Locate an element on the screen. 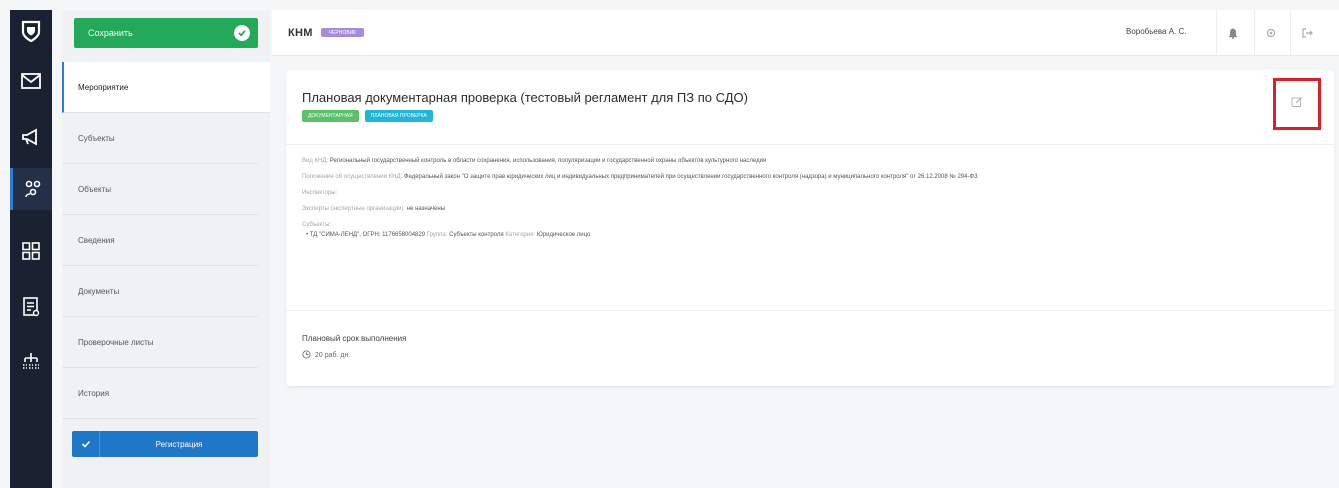 Image resolution: width=1339 pixels, height=488 pixels. deadline-title: Плановый срок выполнения is located at coordinates (354, 338).